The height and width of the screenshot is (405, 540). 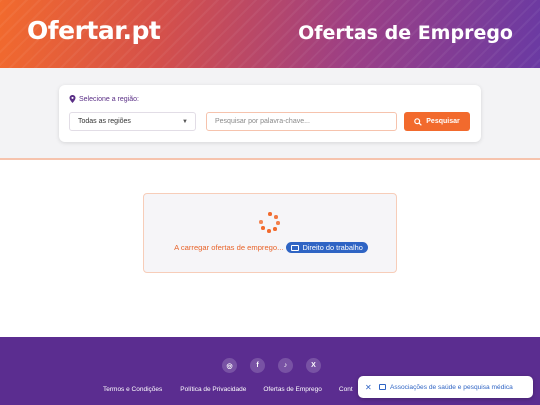 I want to click on category-tag-label: Direito do trabalho, so click(x=332, y=247).